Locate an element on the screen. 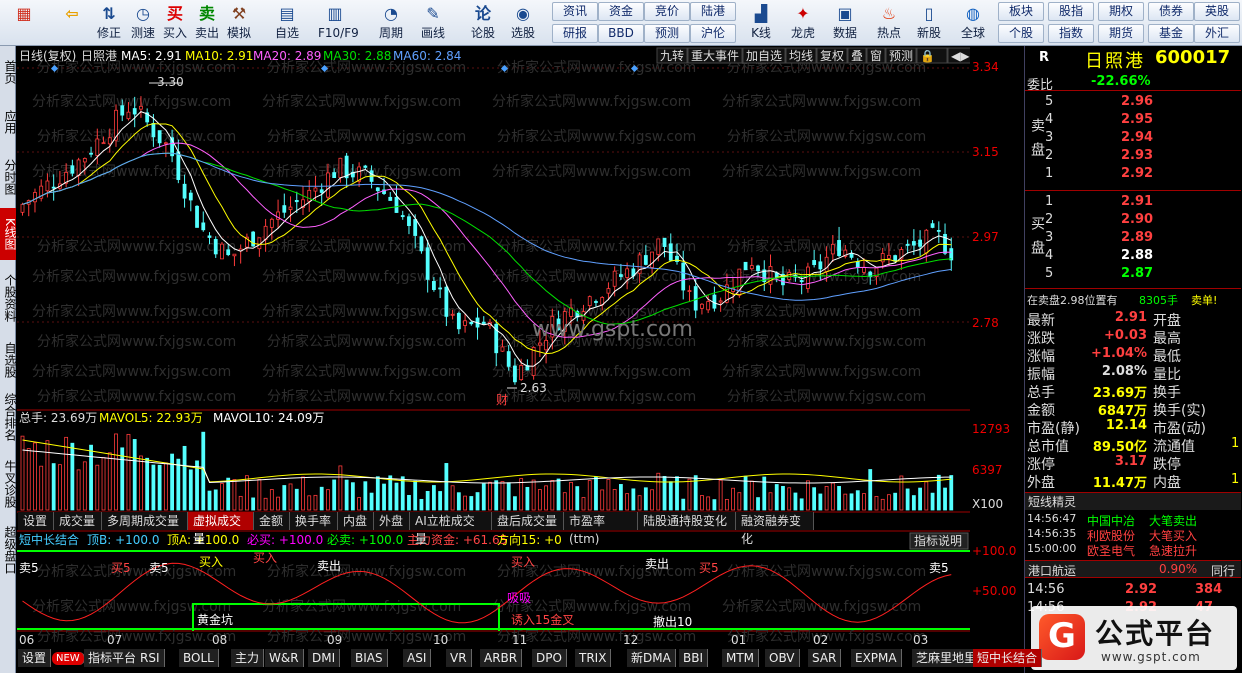 This screenshot has width=1242, height=673. indicator-tab-13: TRIX is located at coordinates (593, 658).